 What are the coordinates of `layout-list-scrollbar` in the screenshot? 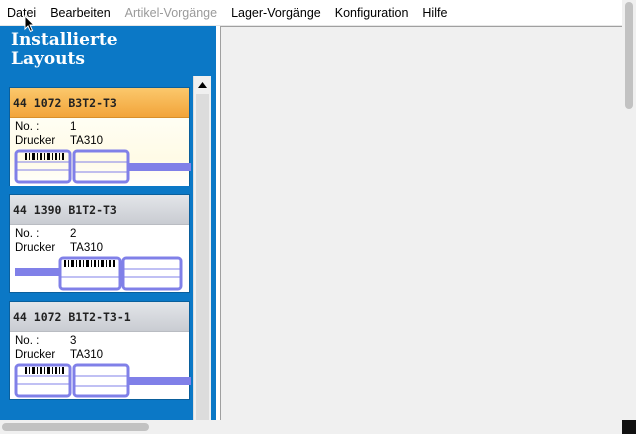 It's located at (202, 248).